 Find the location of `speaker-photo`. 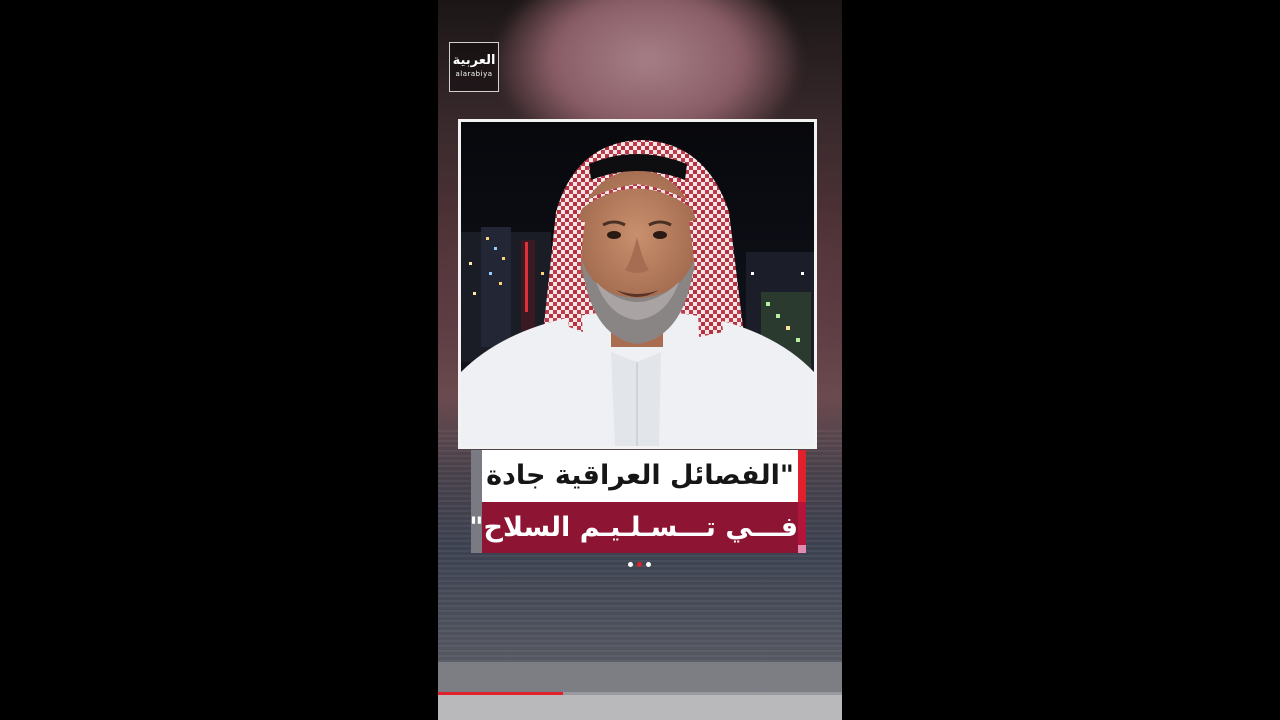

speaker-photo is located at coordinates (637, 284).